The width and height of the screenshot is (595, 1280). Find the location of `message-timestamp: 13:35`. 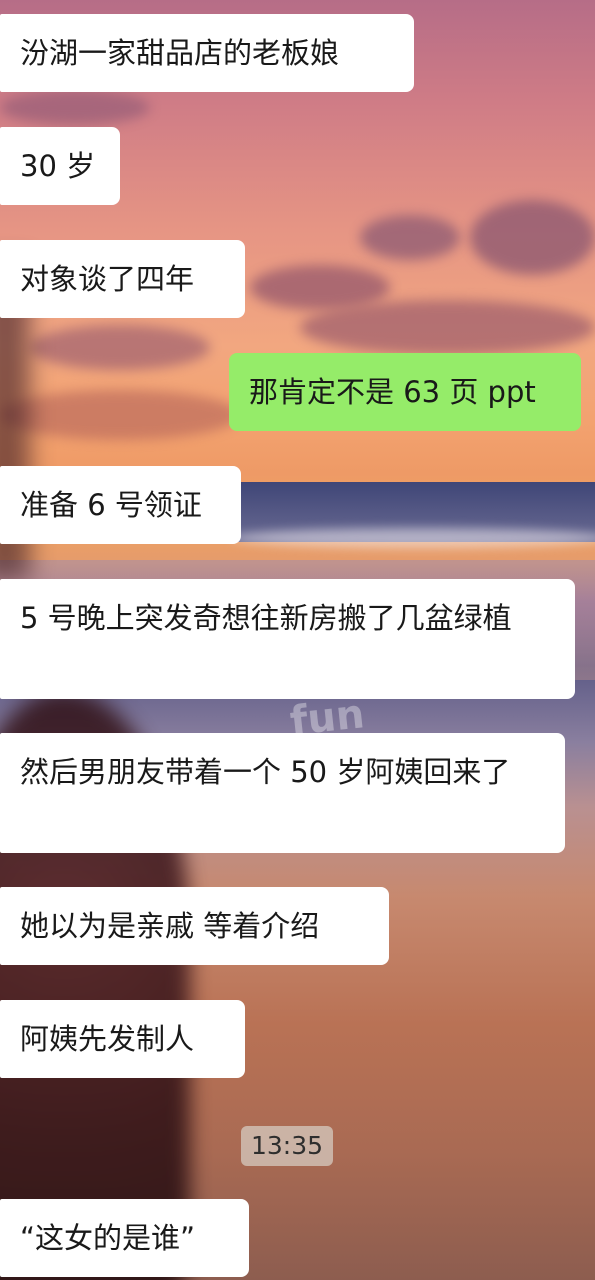

message-timestamp: 13:35 is located at coordinates (287, 1146).